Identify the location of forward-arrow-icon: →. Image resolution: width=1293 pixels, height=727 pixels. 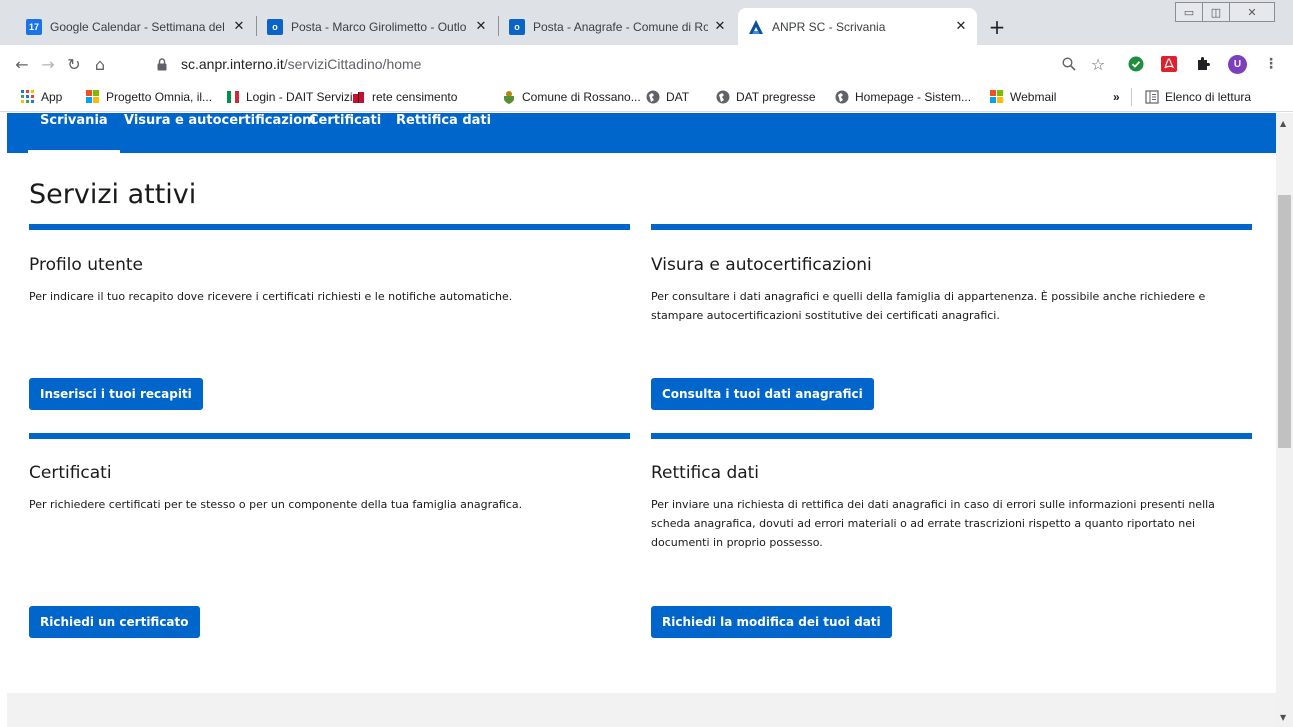
(48, 64).